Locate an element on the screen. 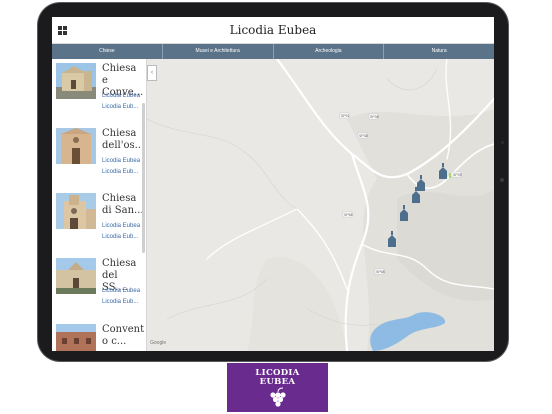 This screenshot has width=552, height=414. grapes-icon is located at coordinates (278, 397).